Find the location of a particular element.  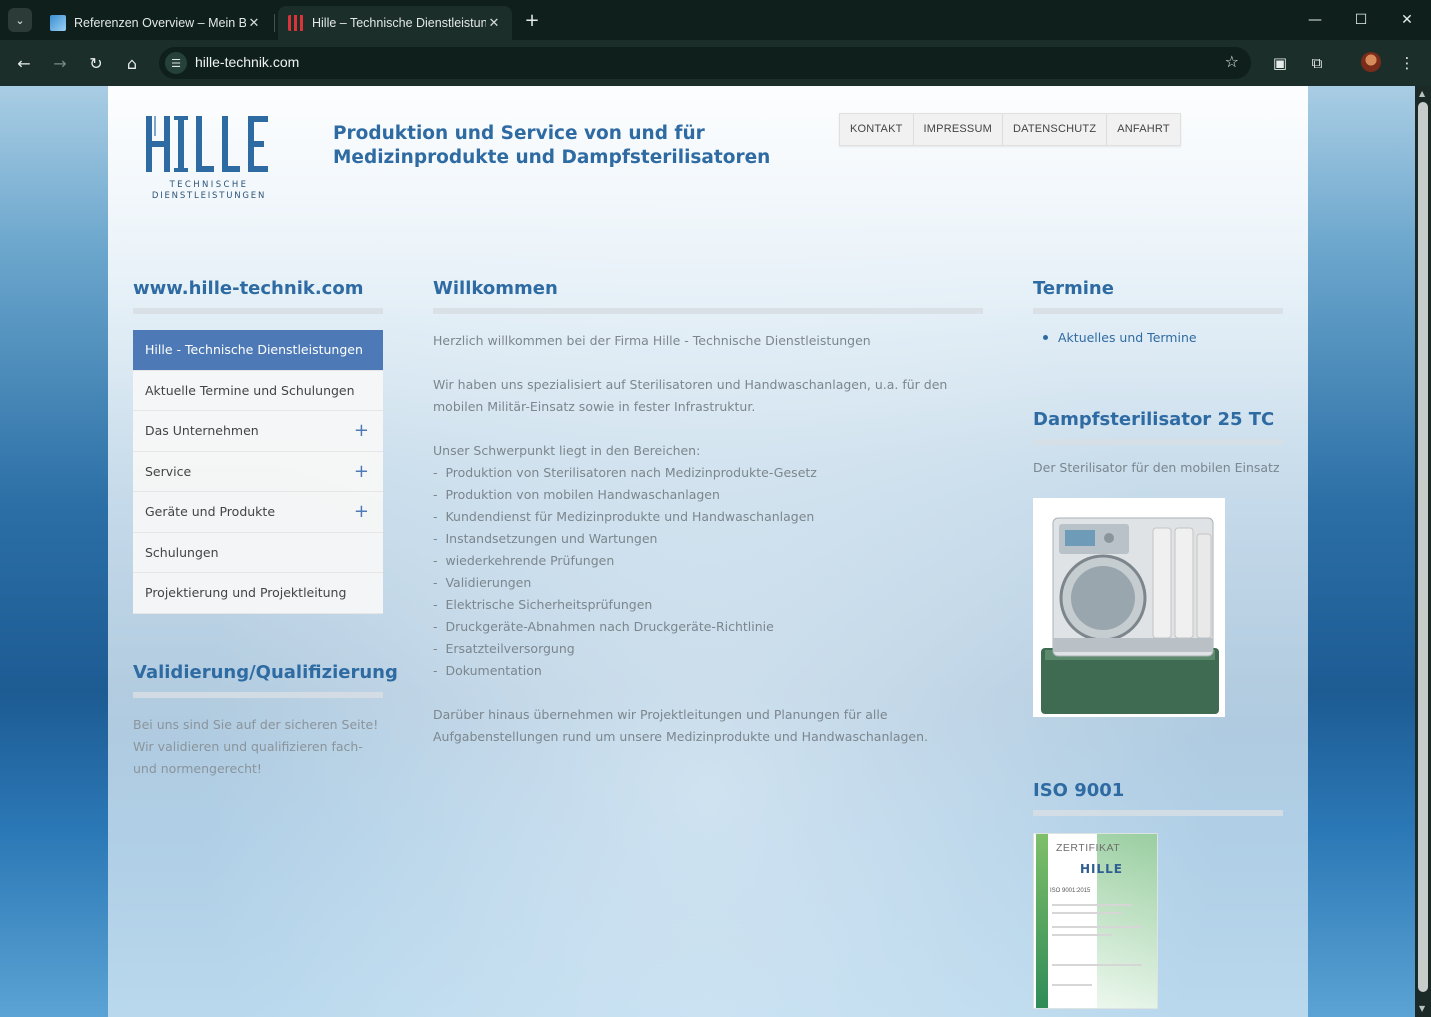

nav-datenschutz: DATENSCHUTZ is located at coordinates (1055, 129).